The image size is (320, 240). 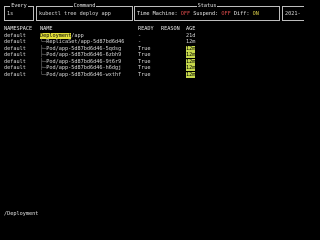 I want to click on header-age: AGE, so click(x=191, y=29).